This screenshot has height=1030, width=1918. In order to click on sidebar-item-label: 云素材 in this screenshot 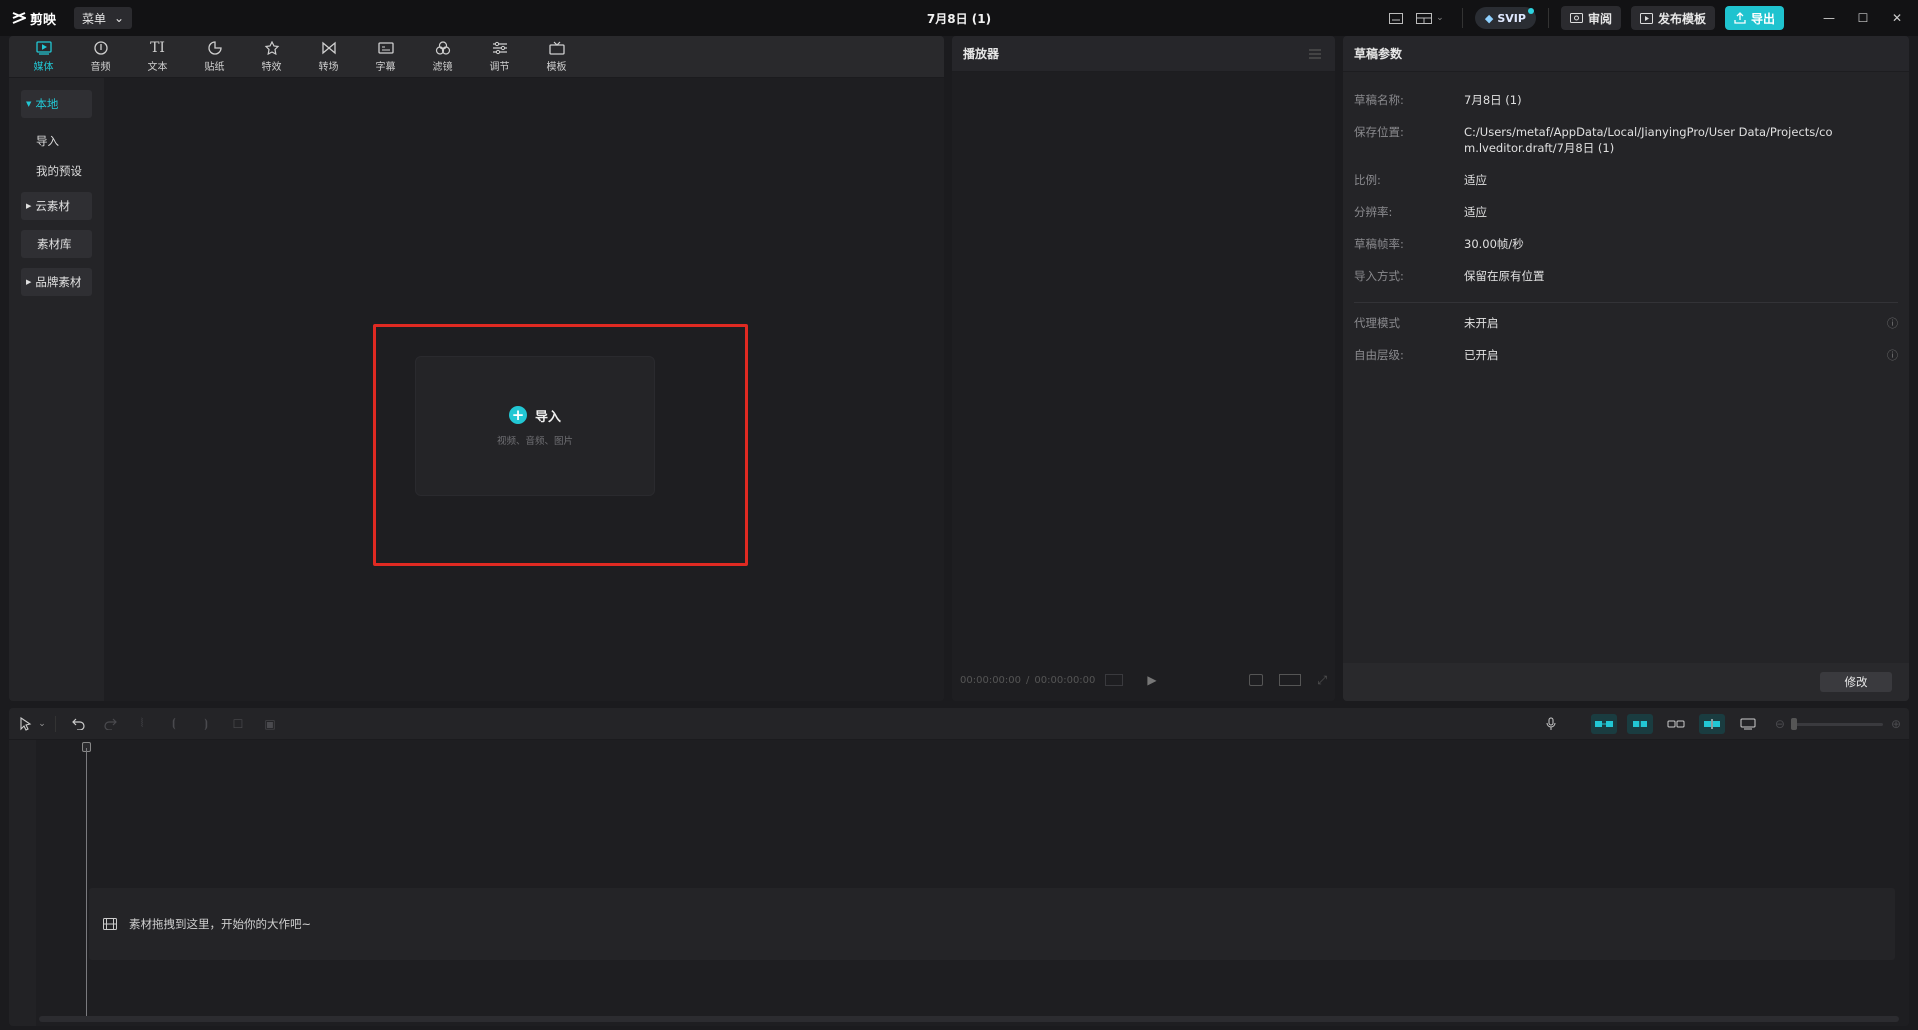, I will do `click(52, 206)`.